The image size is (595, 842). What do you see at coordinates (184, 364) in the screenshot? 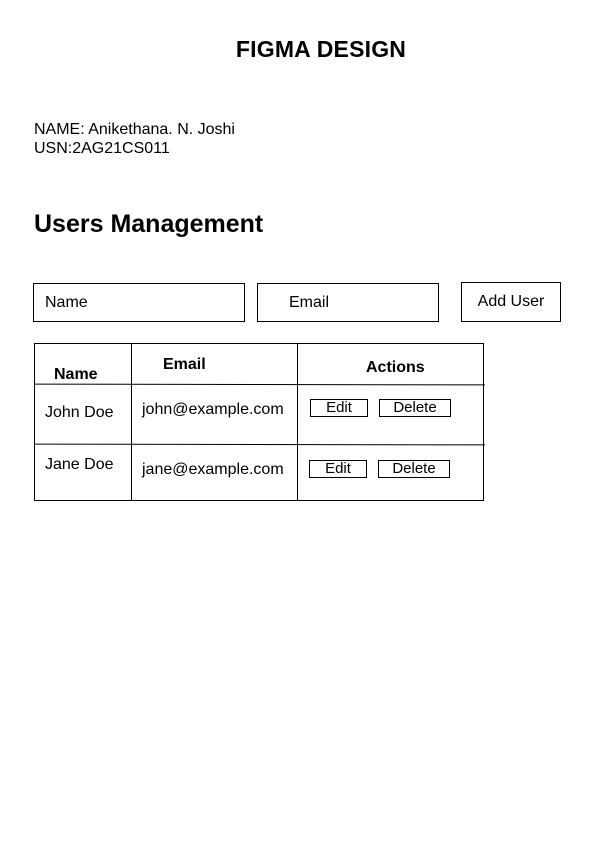
I see `header-email: Email` at bounding box center [184, 364].